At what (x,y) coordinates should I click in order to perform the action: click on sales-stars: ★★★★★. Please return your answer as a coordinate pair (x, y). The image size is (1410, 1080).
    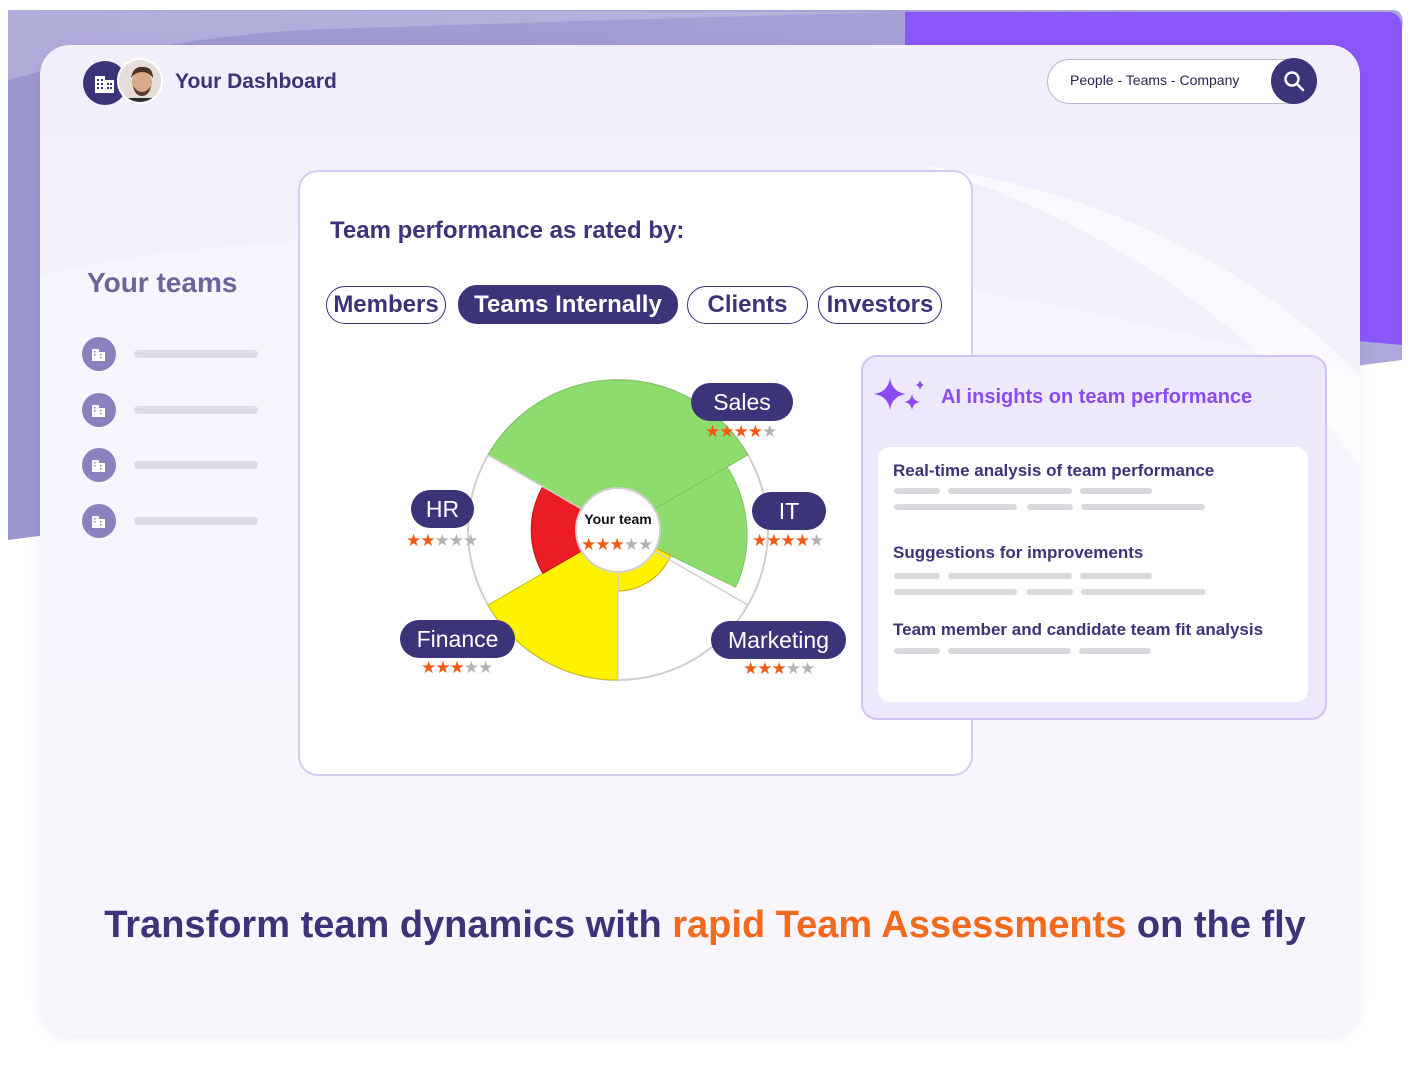
    Looking at the image, I should click on (741, 432).